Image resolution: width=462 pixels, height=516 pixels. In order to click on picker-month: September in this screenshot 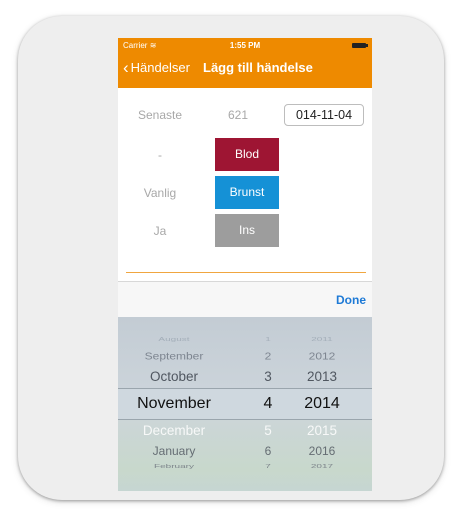, I will do `click(174, 356)`.